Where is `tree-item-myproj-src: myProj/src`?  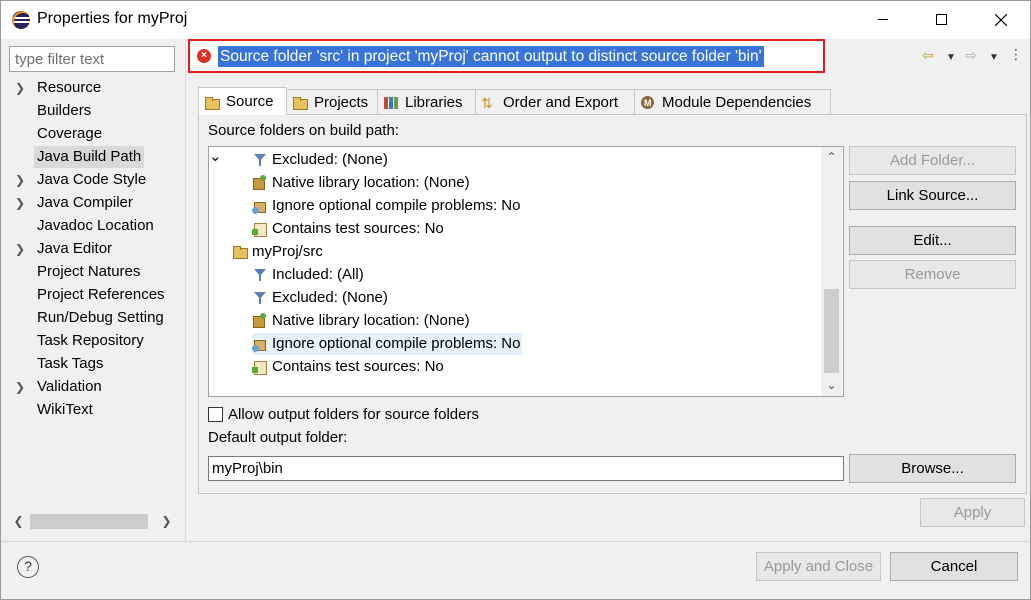 tree-item-myproj-src: myProj/src is located at coordinates (277, 252).